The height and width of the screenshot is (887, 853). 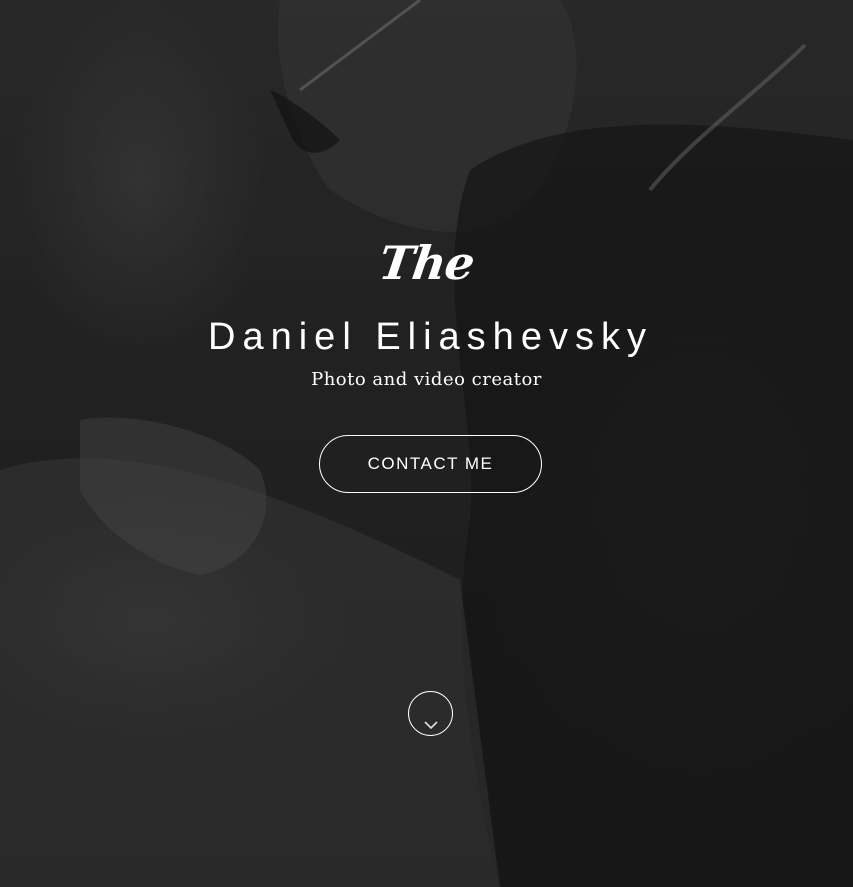 What do you see at coordinates (426, 263) in the screenshot?
I see `script-title: The` at bounding box center [426, 263].